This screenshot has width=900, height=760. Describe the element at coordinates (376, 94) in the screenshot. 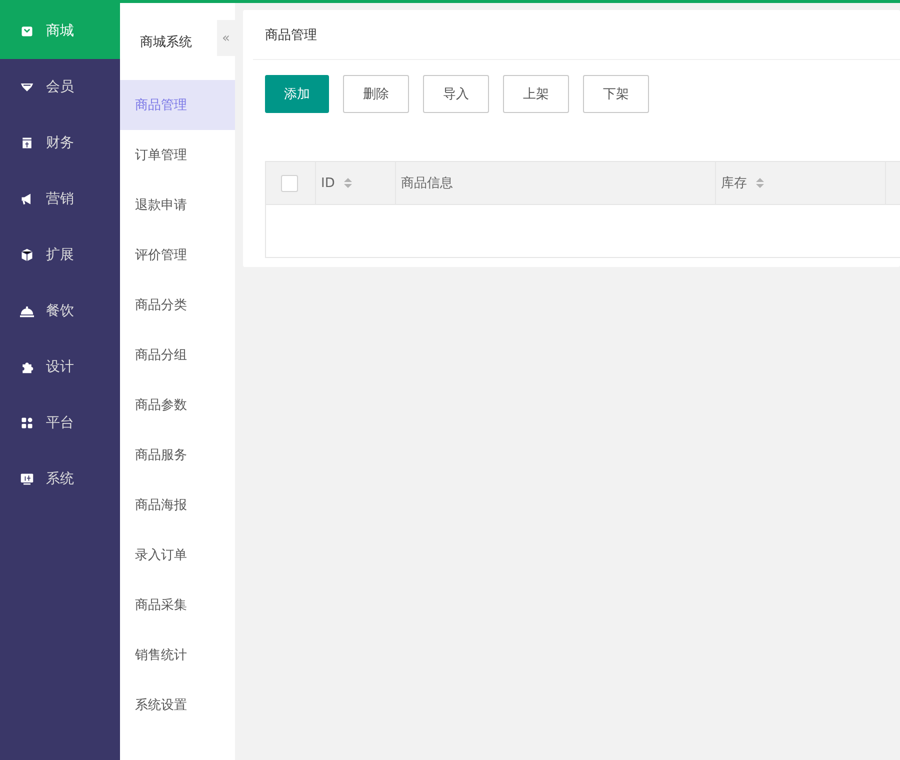

I see `action-button: 删除` at that location.